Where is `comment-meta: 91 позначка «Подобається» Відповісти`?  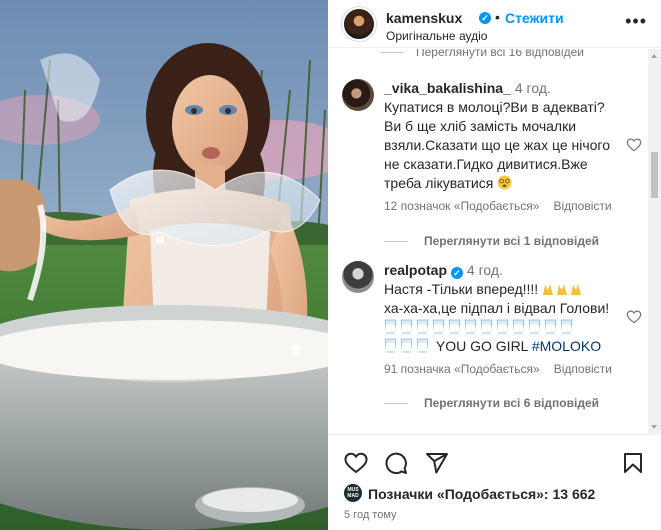 comment-meta: 91 позначка «Подобається» Відповісти is located at coordinates (505, 369).